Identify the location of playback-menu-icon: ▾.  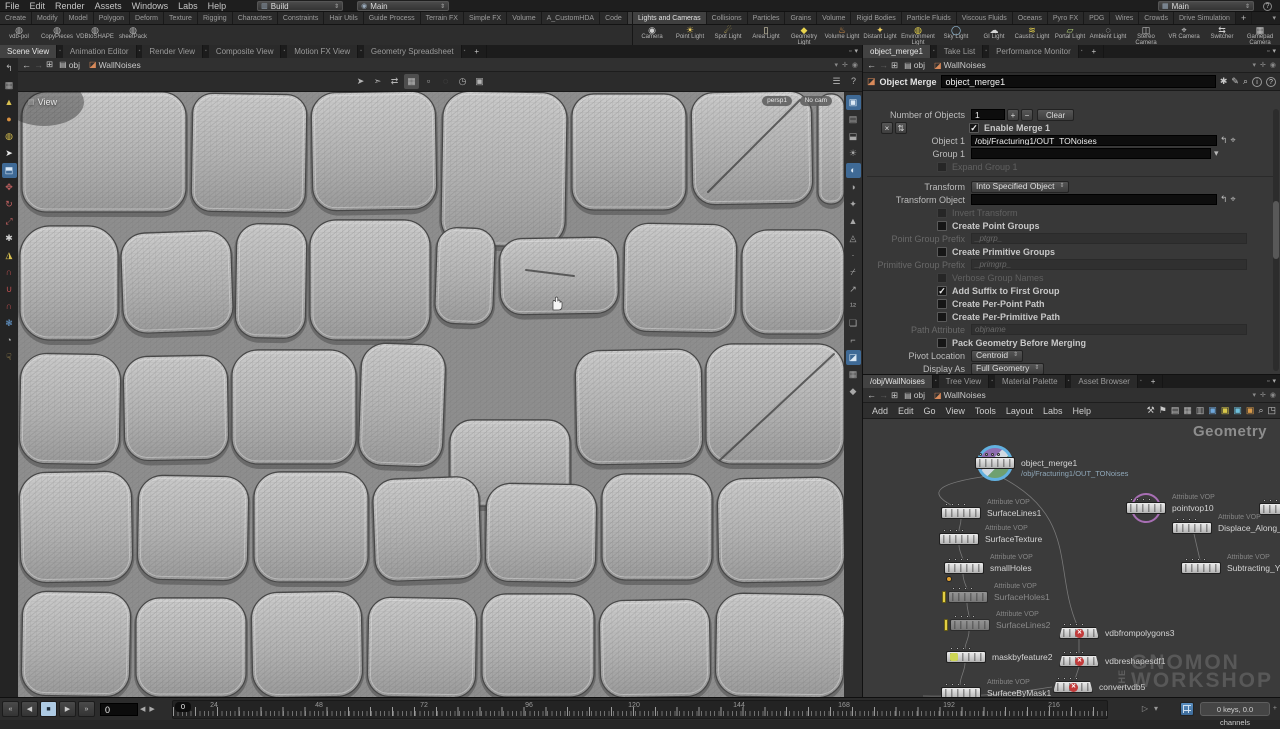
(1156, 708).